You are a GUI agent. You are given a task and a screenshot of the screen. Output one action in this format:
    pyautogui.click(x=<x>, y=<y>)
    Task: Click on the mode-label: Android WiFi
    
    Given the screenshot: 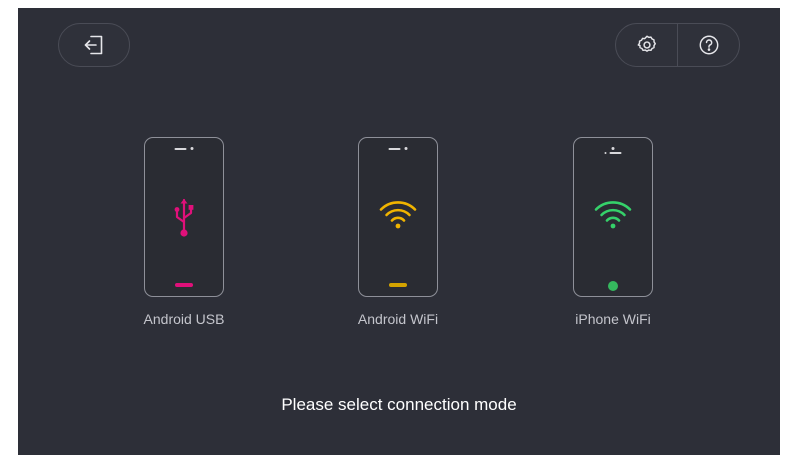 What is the action you would take?
    pyautogui.click(x=398, y=319)
    